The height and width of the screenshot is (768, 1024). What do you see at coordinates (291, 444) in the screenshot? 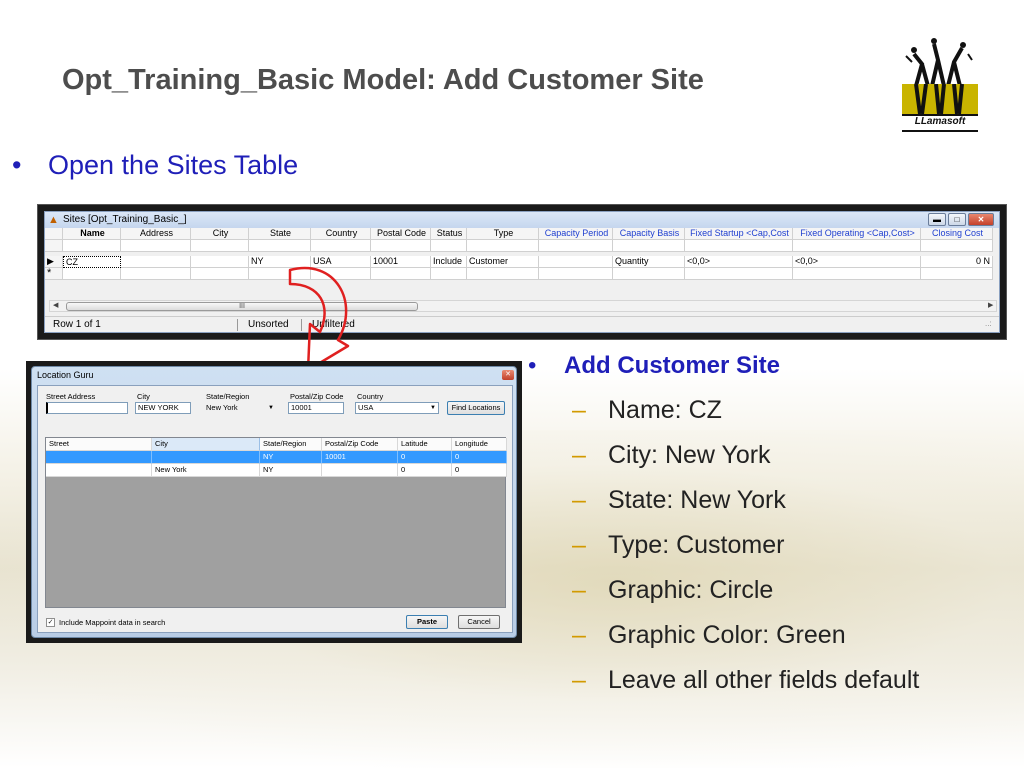
I see `list-col-state: State/Region` at bounding box center [291, 444].